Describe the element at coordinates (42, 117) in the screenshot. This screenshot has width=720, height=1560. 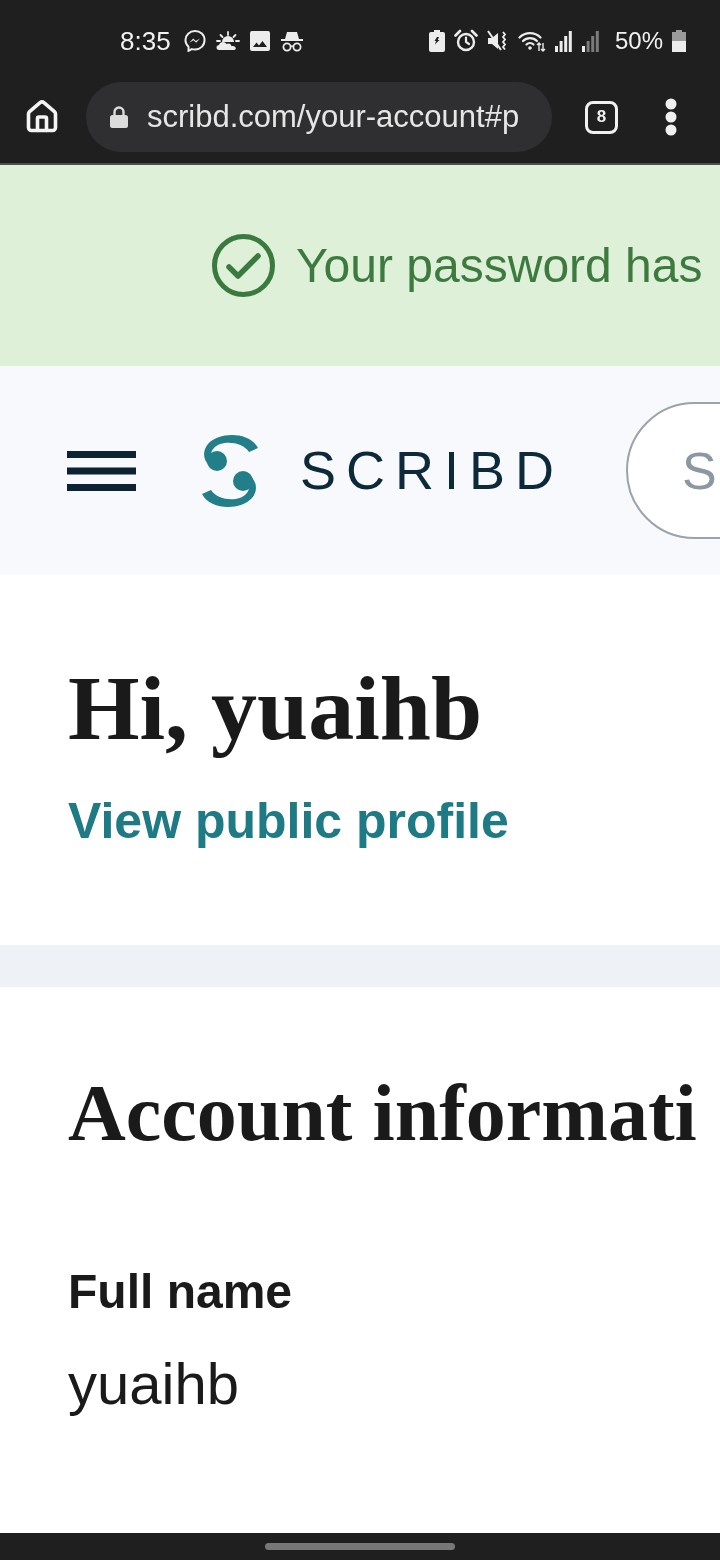
I see `home-icon` at that location.